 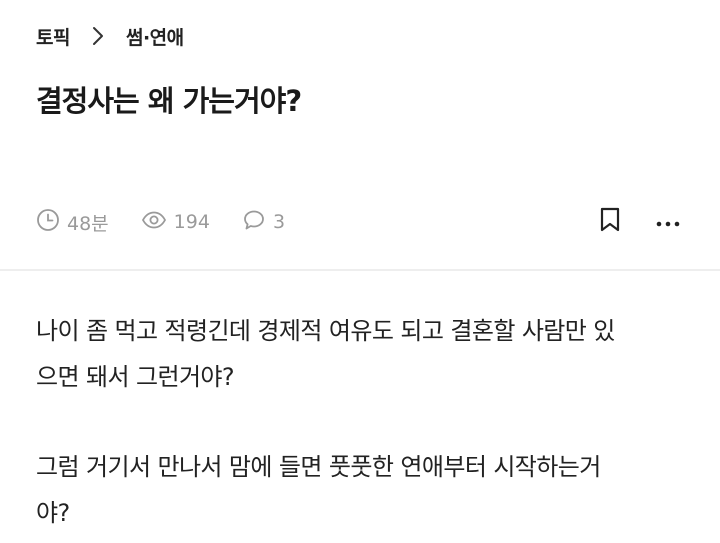 I want to click on views-count: 194, so click(x=191, y=222).